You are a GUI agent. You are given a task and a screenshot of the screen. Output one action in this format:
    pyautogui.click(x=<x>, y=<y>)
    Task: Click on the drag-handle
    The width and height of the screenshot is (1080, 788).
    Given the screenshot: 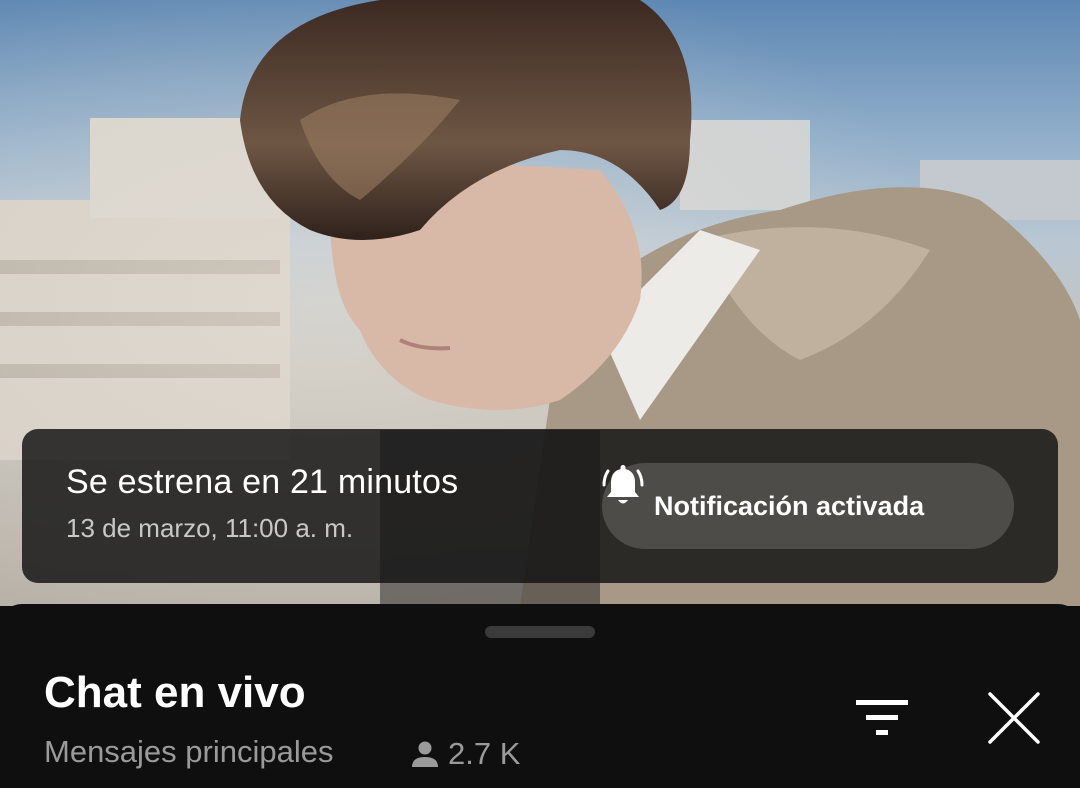 What is the action you would take?
    pyautogui.click(x=540, y=632)
    